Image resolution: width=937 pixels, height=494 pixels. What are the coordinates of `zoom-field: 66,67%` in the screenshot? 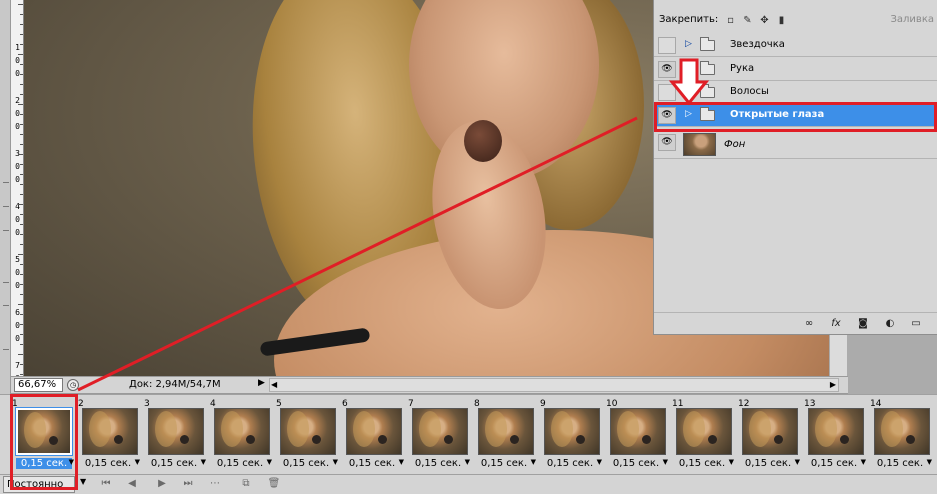 It's located at (38, 385).